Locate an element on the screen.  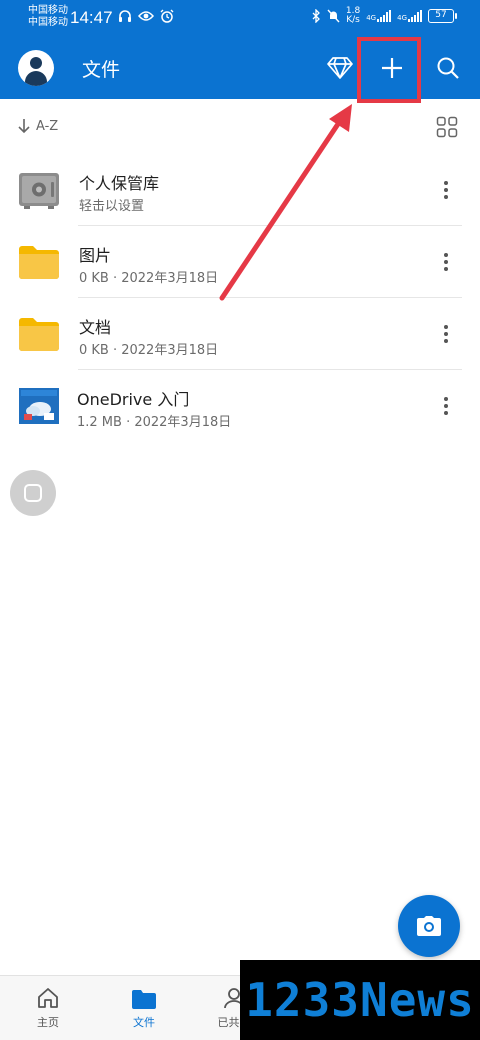
network-type-1: 4G is located at coordinates (371, 18).